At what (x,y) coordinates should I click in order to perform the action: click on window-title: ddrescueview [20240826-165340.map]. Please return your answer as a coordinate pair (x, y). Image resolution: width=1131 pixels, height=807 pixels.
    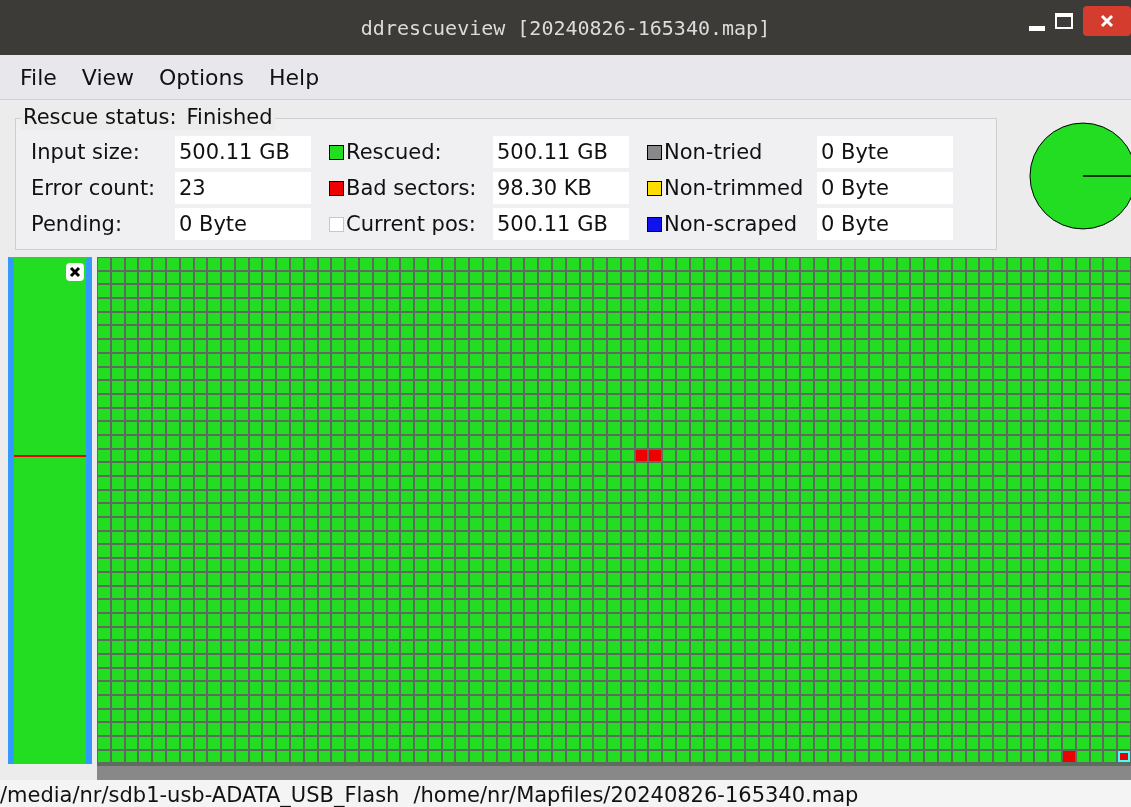
    Looking at the image, I should click on (565, 28).